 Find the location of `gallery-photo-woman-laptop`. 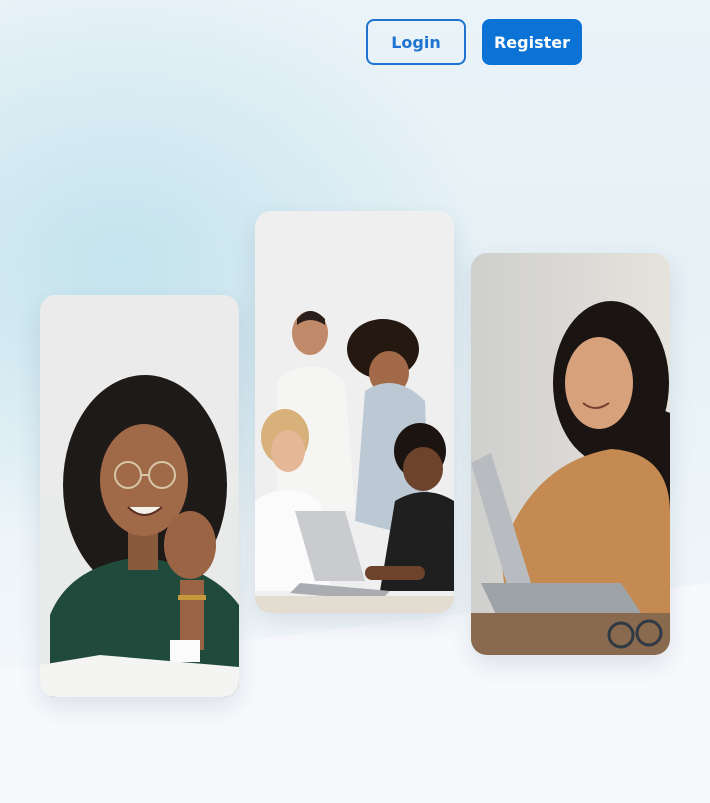

gallery-photo-woman-laptop is located at coordinates (570, 454).